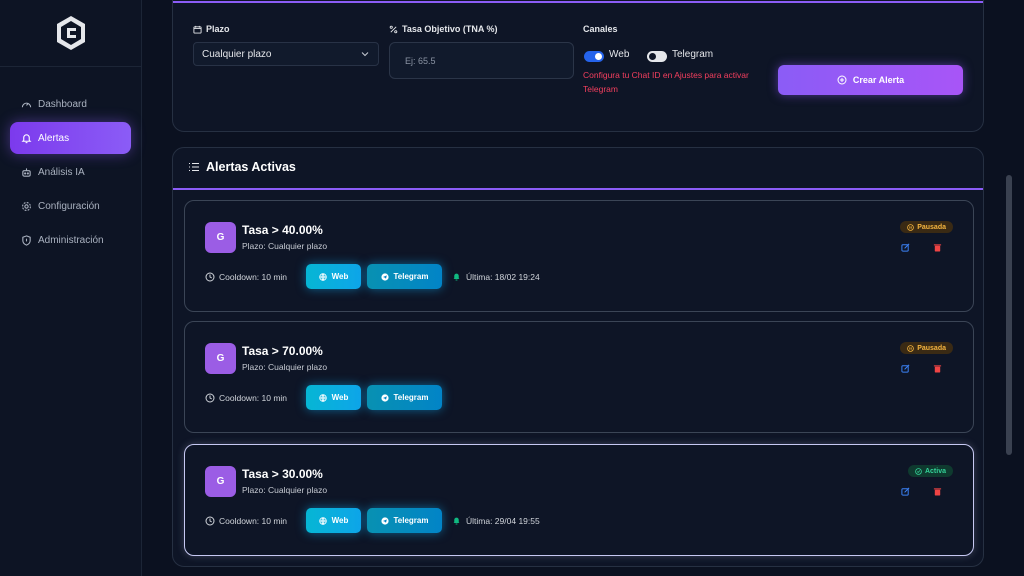  Describe the element at coordinates (286, 54) in the screenshot. I see `plazo-select: Cualquier plazo` at that location.